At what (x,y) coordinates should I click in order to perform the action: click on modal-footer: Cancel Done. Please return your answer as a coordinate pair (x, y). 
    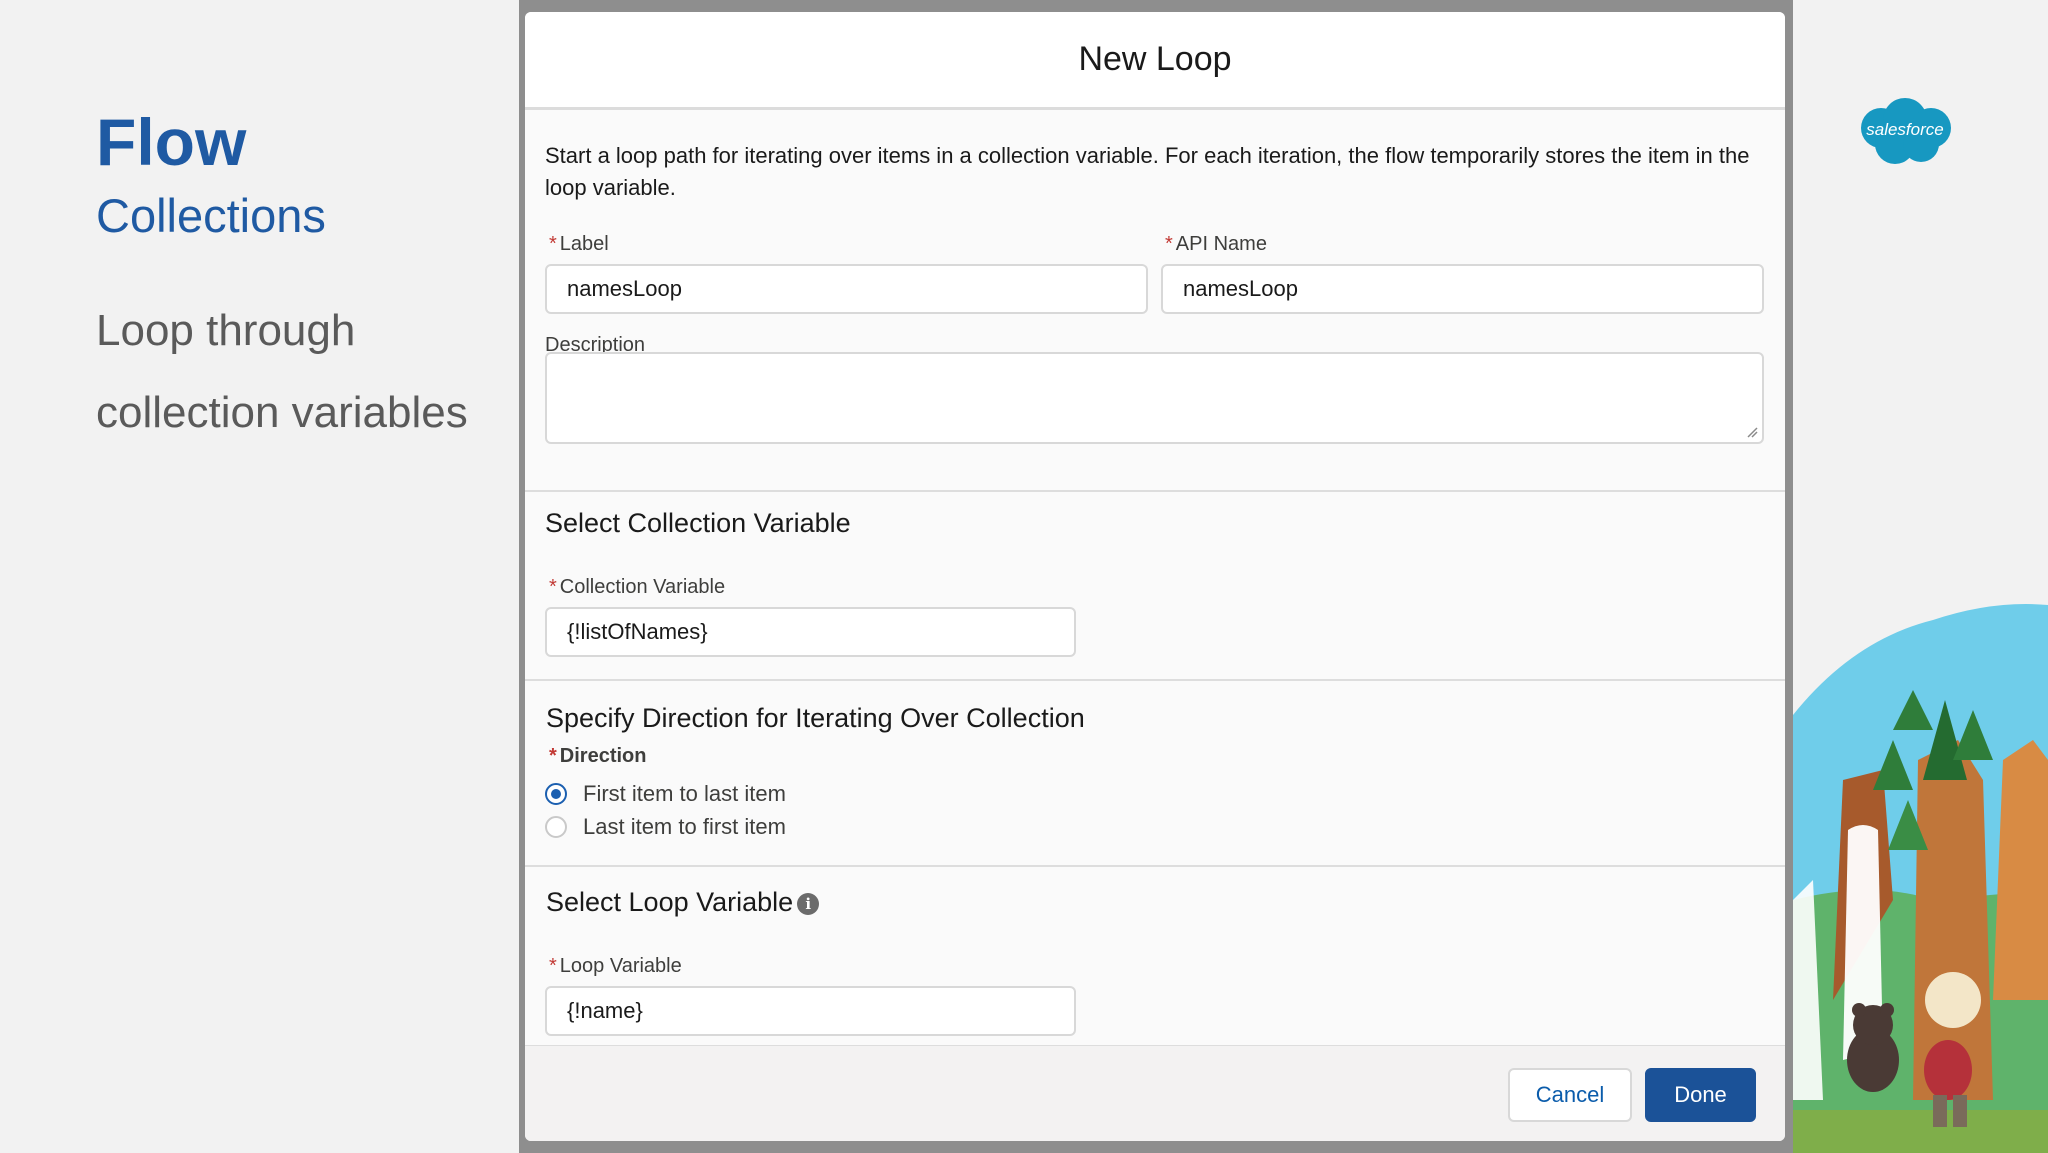
    Looking at the image, I should click on (1155, 1093).